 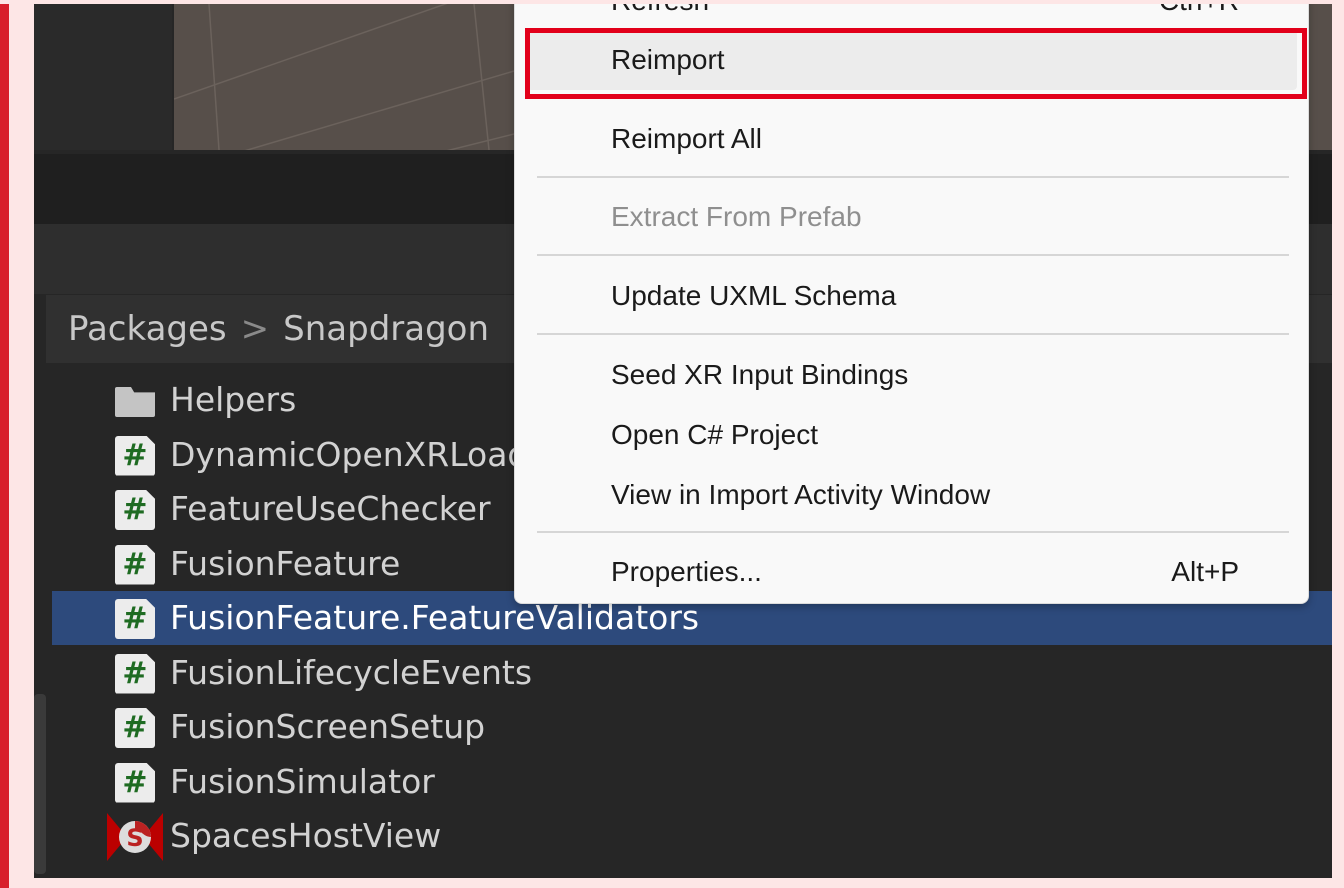 I want to click on file-name: FeatureUseChecker, so click(x=330, y=508).